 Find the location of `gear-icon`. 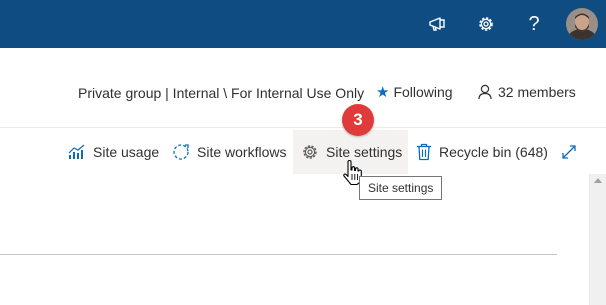

gear-icon is located at coordinates (310, 152).